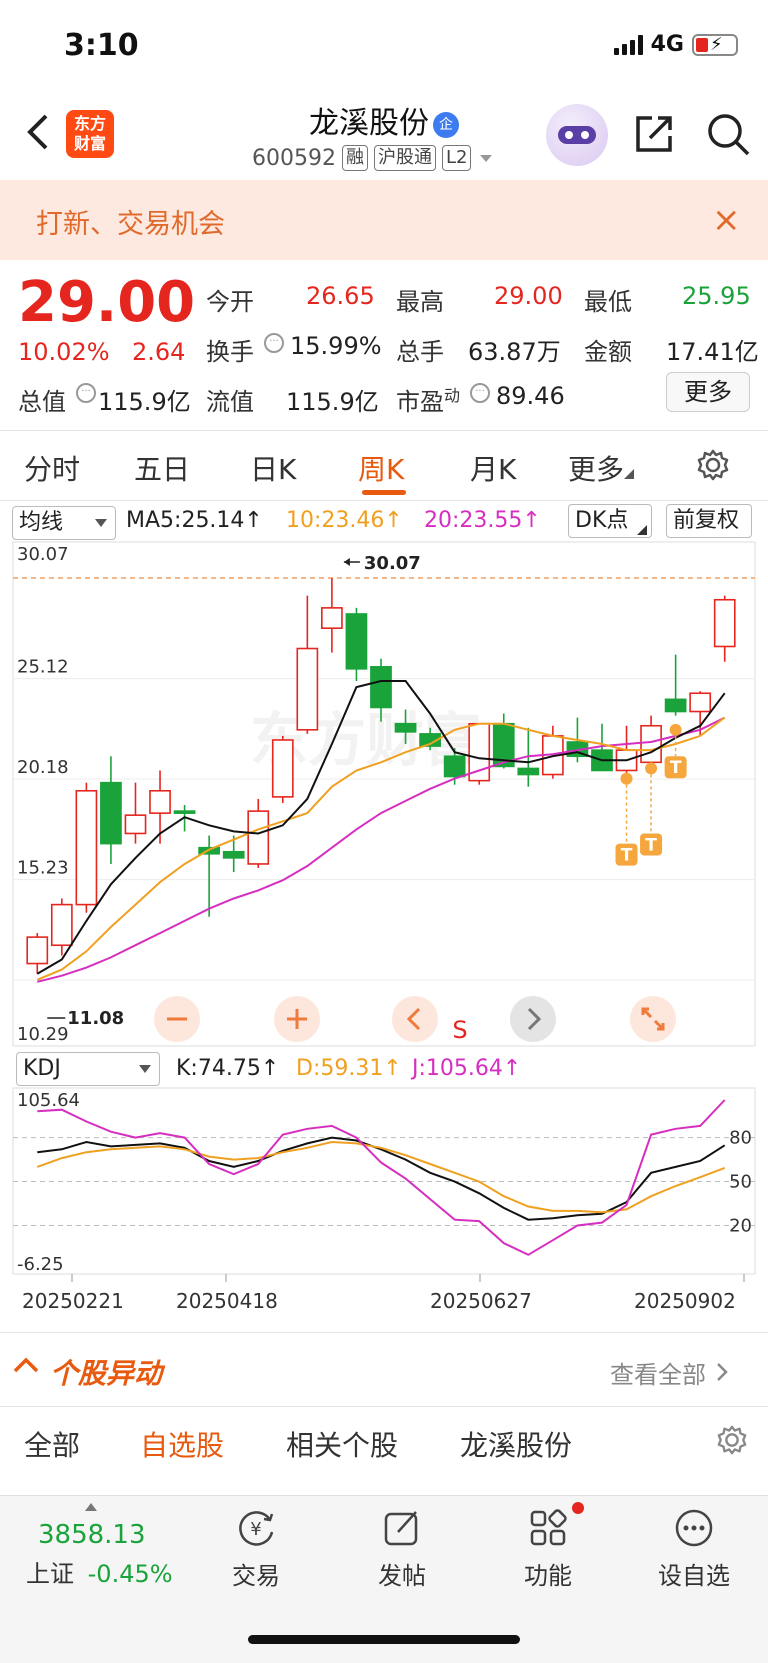 The image size is (768, 1663). What do you see at coordinates (608, 352) in the screenshot?
I see `label-amount: 金额` at bounding box center [608, 352].